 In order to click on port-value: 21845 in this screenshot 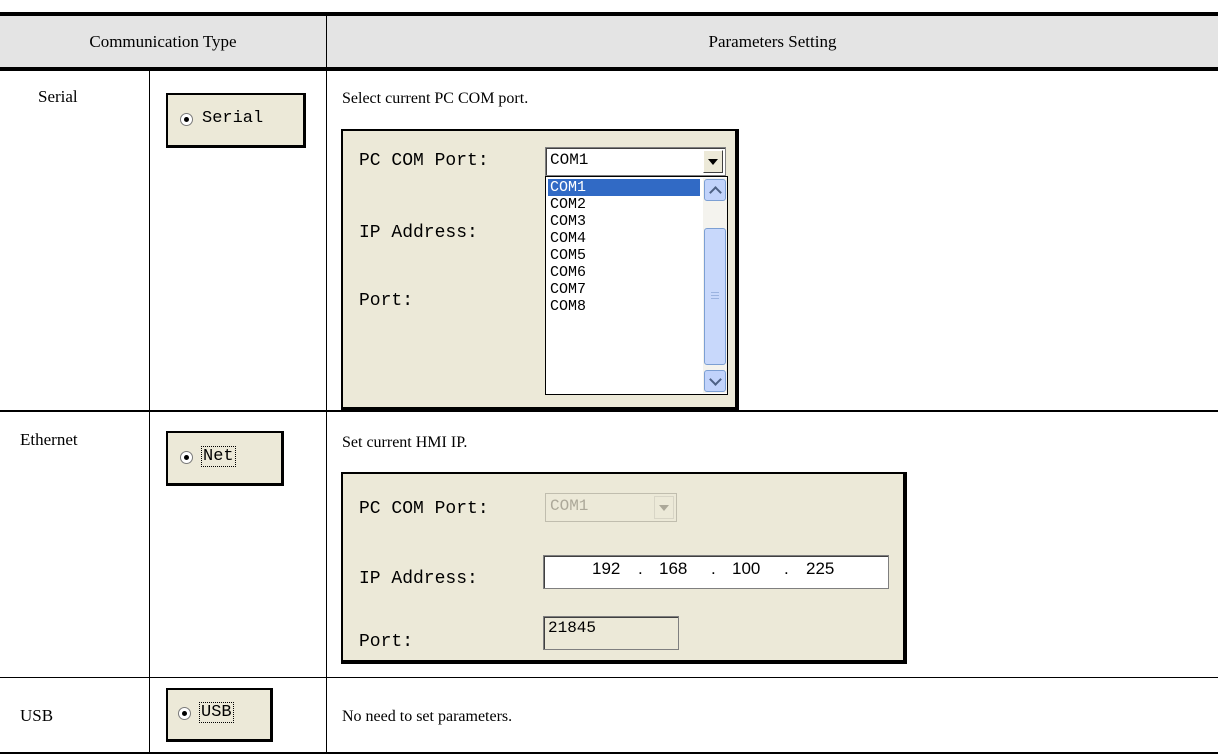, I will do `click(572, 628)`.